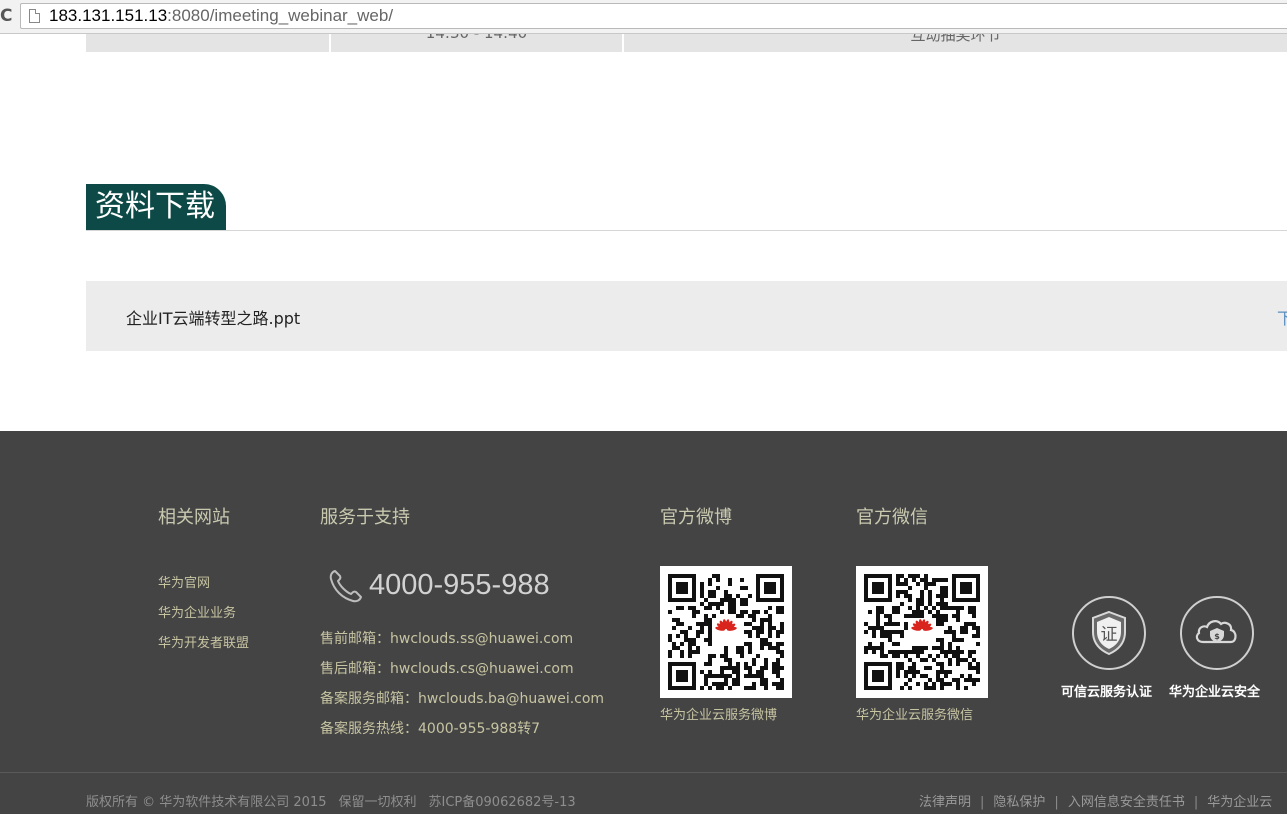 The width and height of the screenshot is (1287, 814). I want to click on legal-link-enterprise-cloud: 华为企业云, so click(1239, 802).